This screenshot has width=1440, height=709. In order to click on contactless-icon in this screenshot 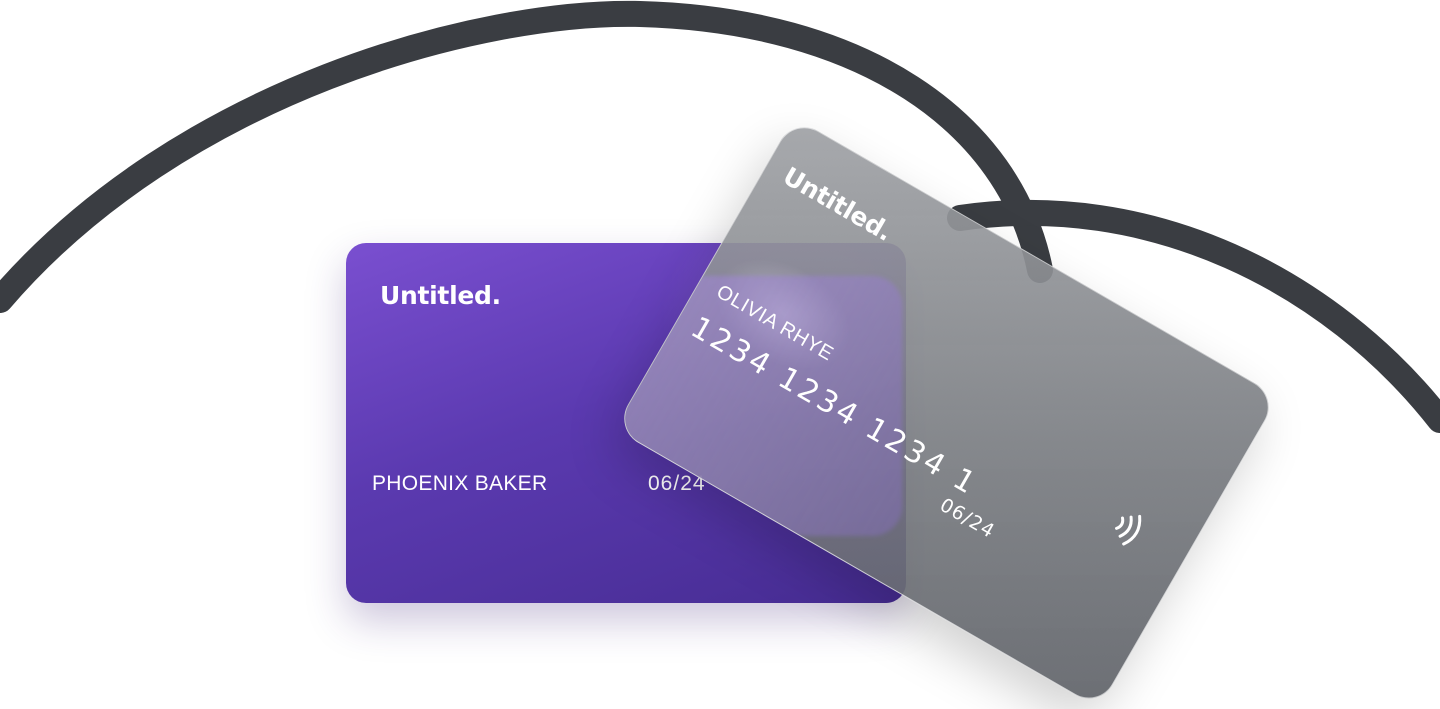, I will do `click(1128, 530)`.